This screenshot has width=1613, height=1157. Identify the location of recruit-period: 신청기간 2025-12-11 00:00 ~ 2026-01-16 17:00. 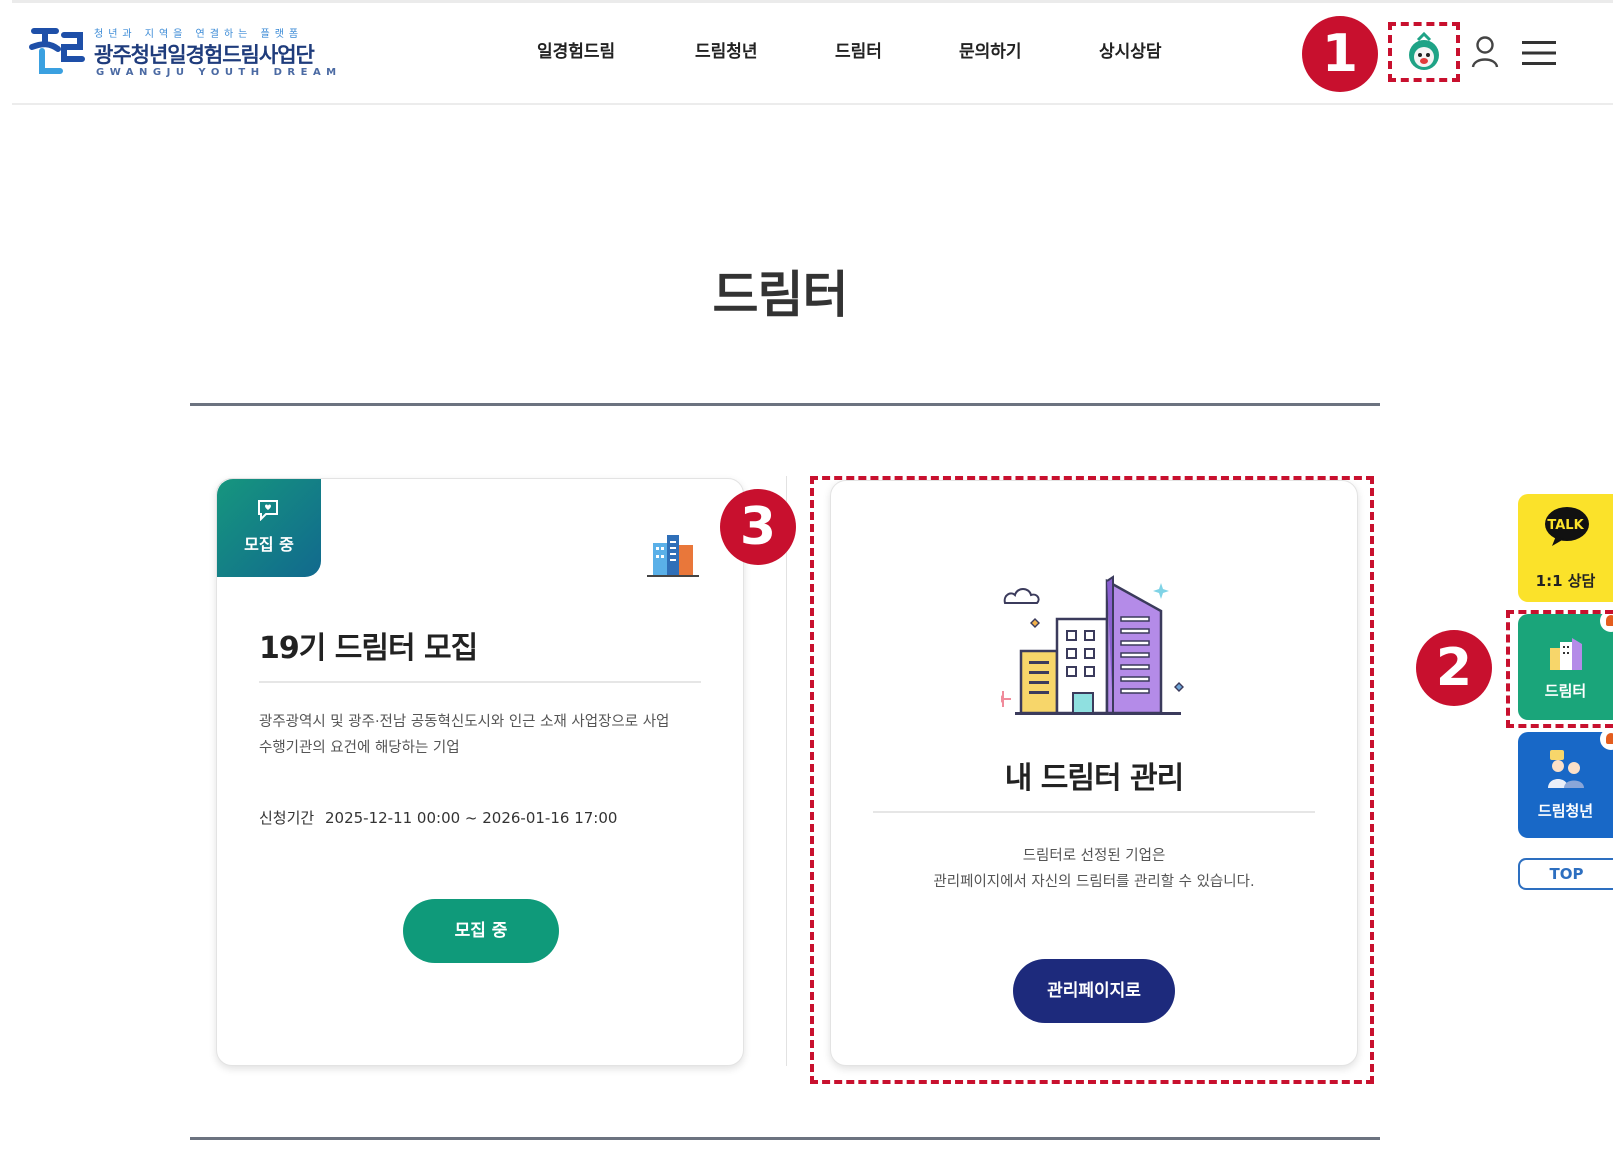
(438, 818).